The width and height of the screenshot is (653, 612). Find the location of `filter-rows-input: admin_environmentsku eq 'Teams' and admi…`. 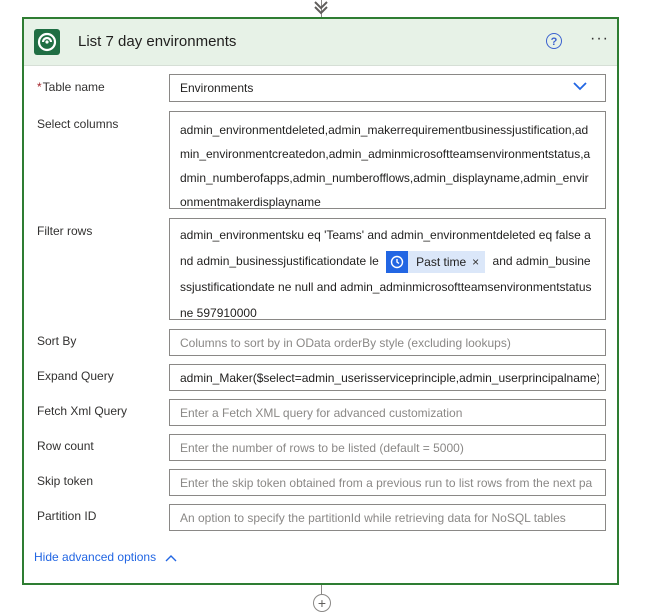

filter-rows-input: admin_environmentsku eq 'Teams' and admi… is located at coordinates (387, 269).